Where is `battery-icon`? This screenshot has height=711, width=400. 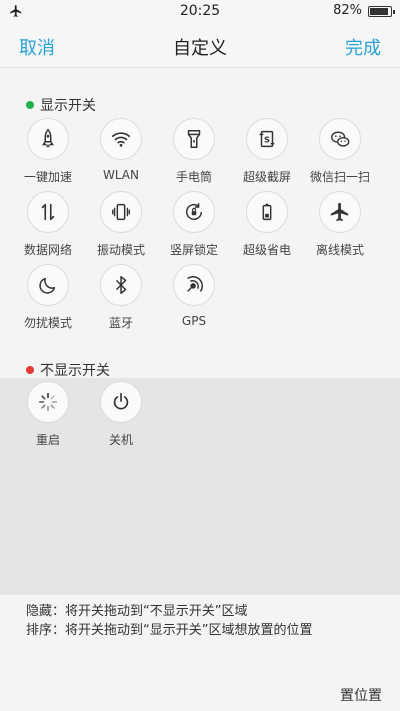
battery-icon is located at coordinates (381, 11).